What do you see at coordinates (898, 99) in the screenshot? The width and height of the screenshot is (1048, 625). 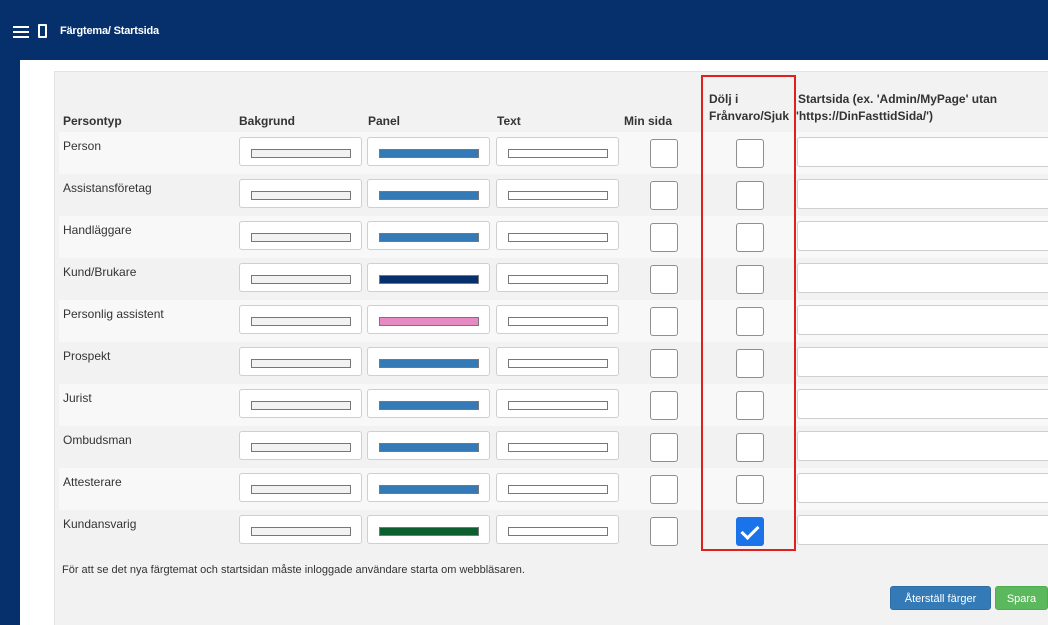 I see `header-startsida-line1: Startsida (ex. 'Admin/MyPage' utan` at bounding box center [898, 99].